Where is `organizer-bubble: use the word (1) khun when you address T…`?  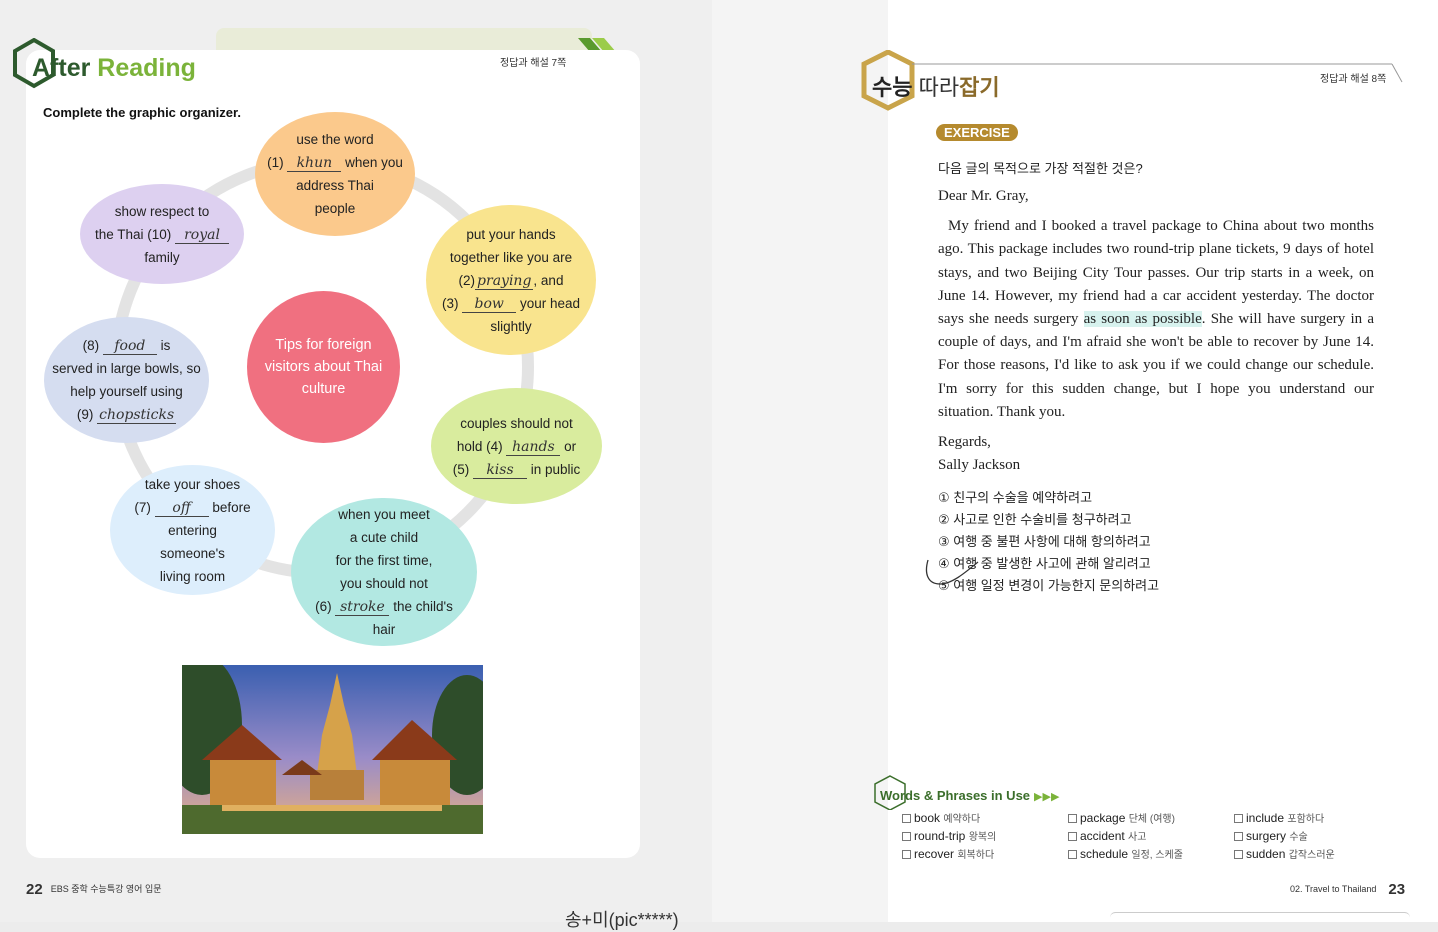
organizer-bubble: use the word (1) khun when you address T… is located at coordinates (335, 174).